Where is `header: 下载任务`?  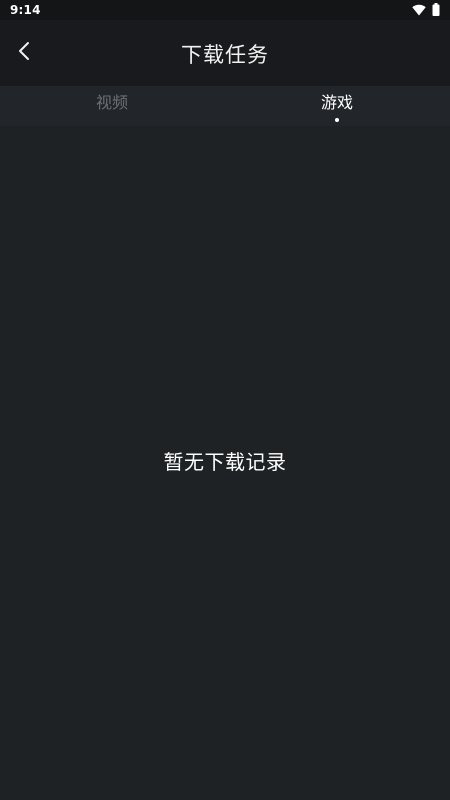
header: 下载任务 is located at coordinates (225, 53).